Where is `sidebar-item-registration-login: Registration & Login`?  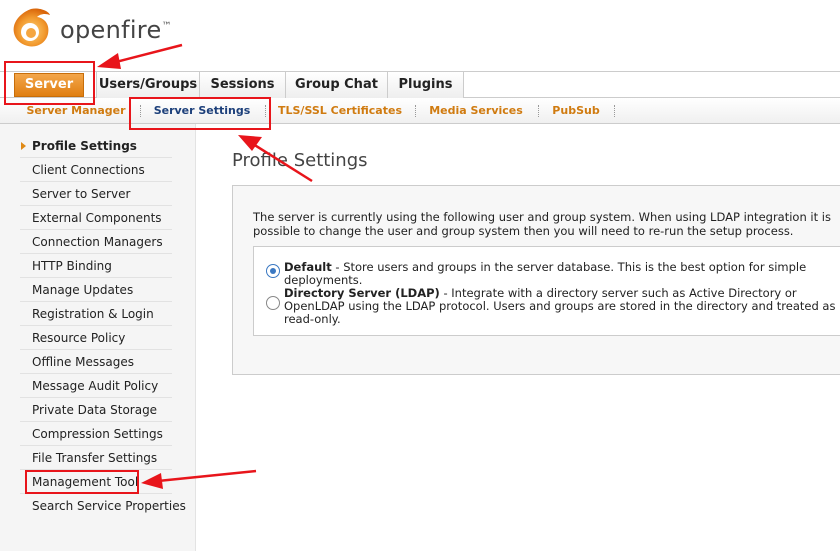 sidebar-item-registration-login: Registration & Login is located at coordinates (96, 314).